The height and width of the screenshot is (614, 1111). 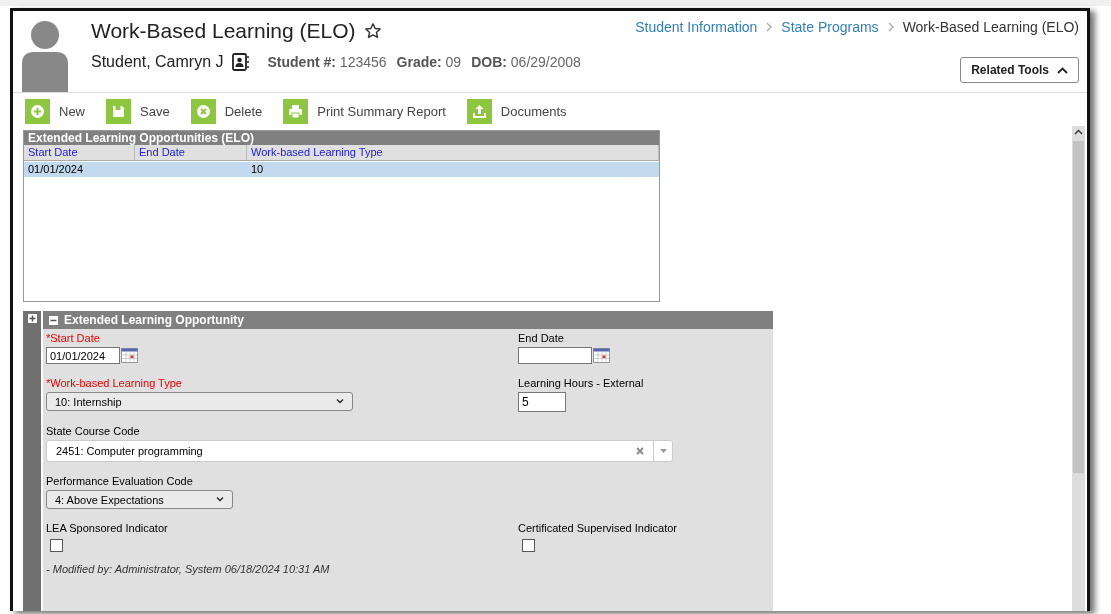 I want to click on column-header: End Date, so click(x=191, y=152).